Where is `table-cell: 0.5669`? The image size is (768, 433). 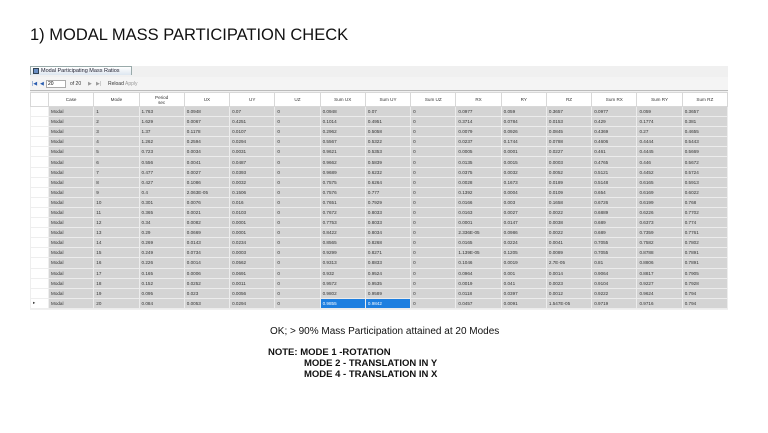
table-cell: 0.5669 is located at coordinates (705, 152).